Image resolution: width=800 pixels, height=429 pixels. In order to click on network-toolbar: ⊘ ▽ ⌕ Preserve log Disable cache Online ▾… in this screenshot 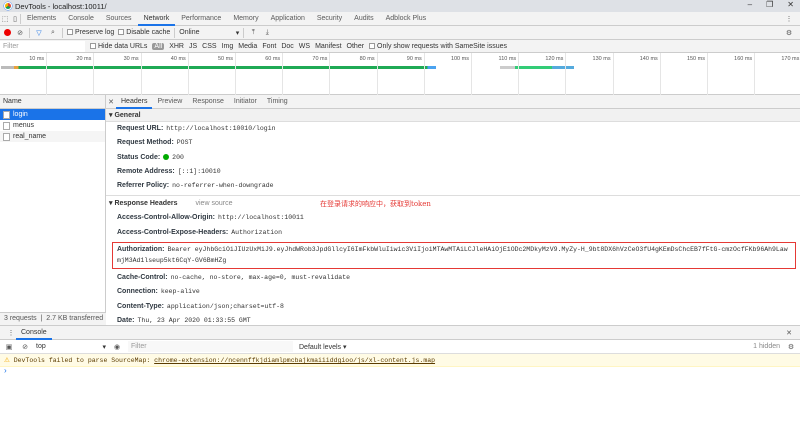, I will do `click(400, 33)`.